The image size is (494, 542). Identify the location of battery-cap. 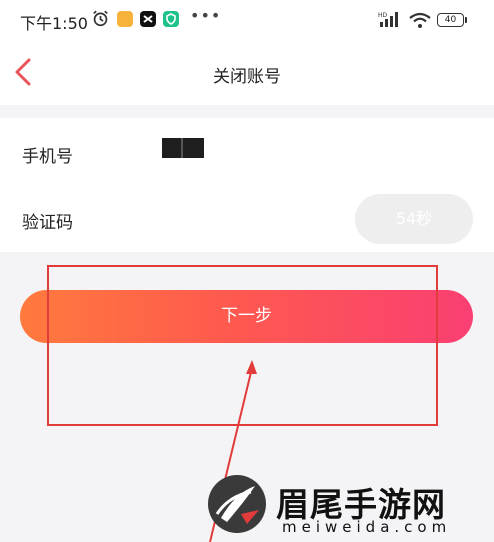
(466, 20).